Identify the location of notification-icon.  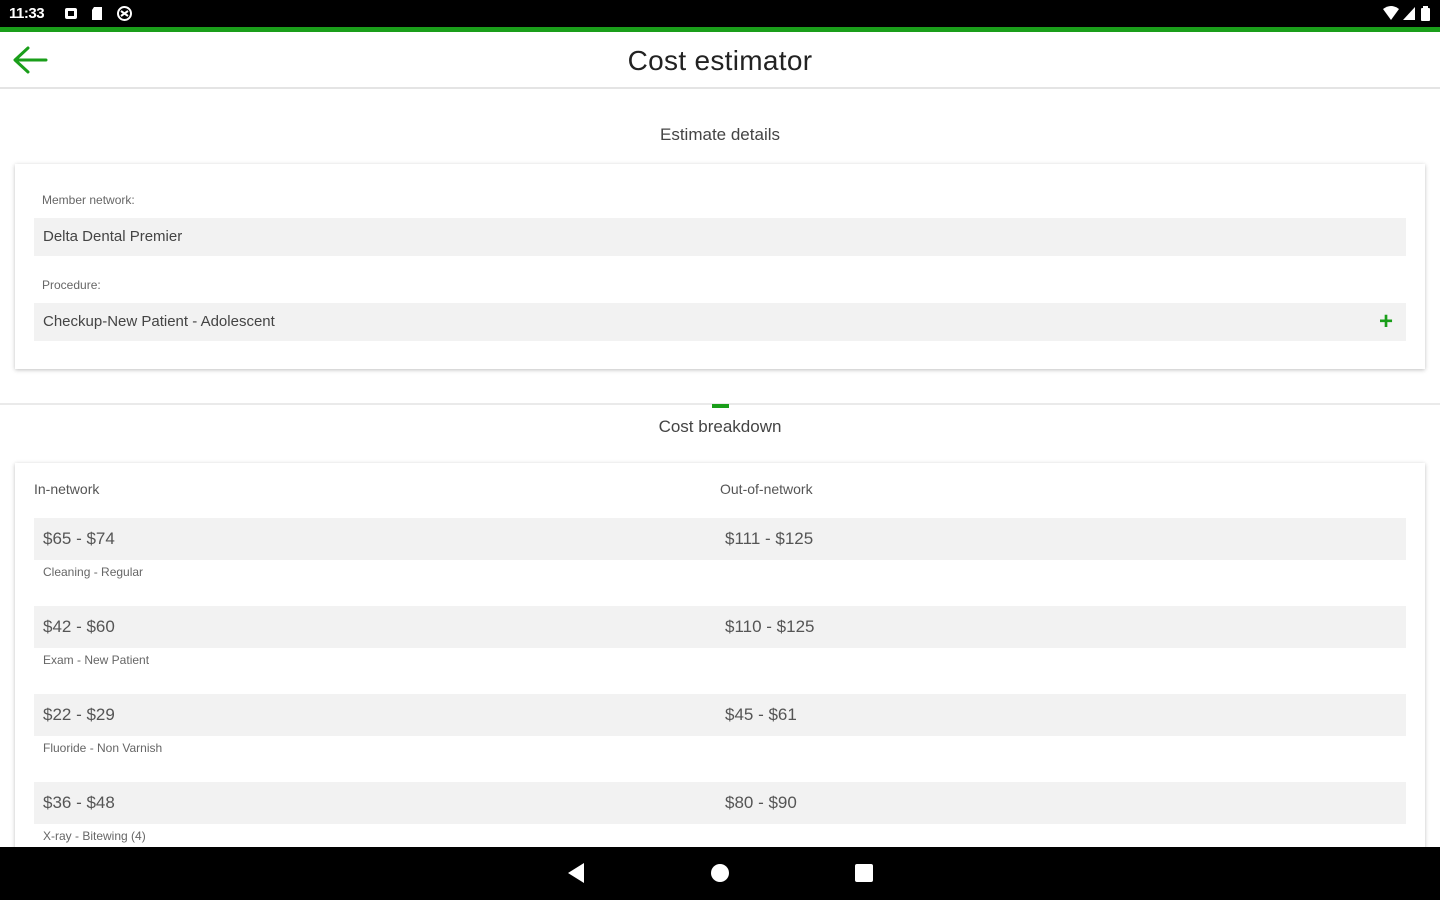
(71, 13).